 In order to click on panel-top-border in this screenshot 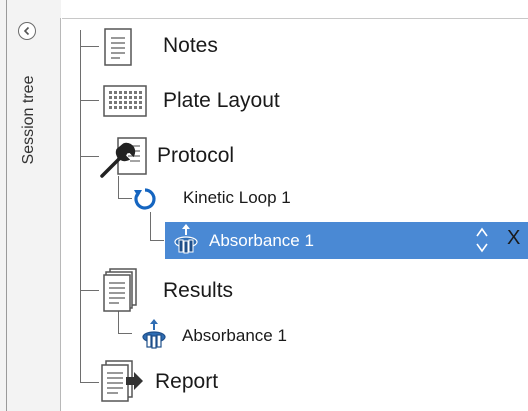, I will do `click(295, 18)`.